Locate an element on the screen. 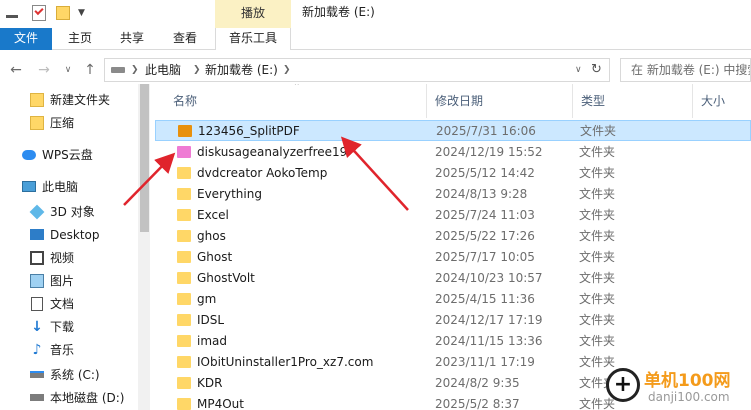 Image resolution: width=751 pixels, height=410 pixels. sidebar-item-drive-d: 本地磁盘 (D:) is located at coordinates (69, 398).